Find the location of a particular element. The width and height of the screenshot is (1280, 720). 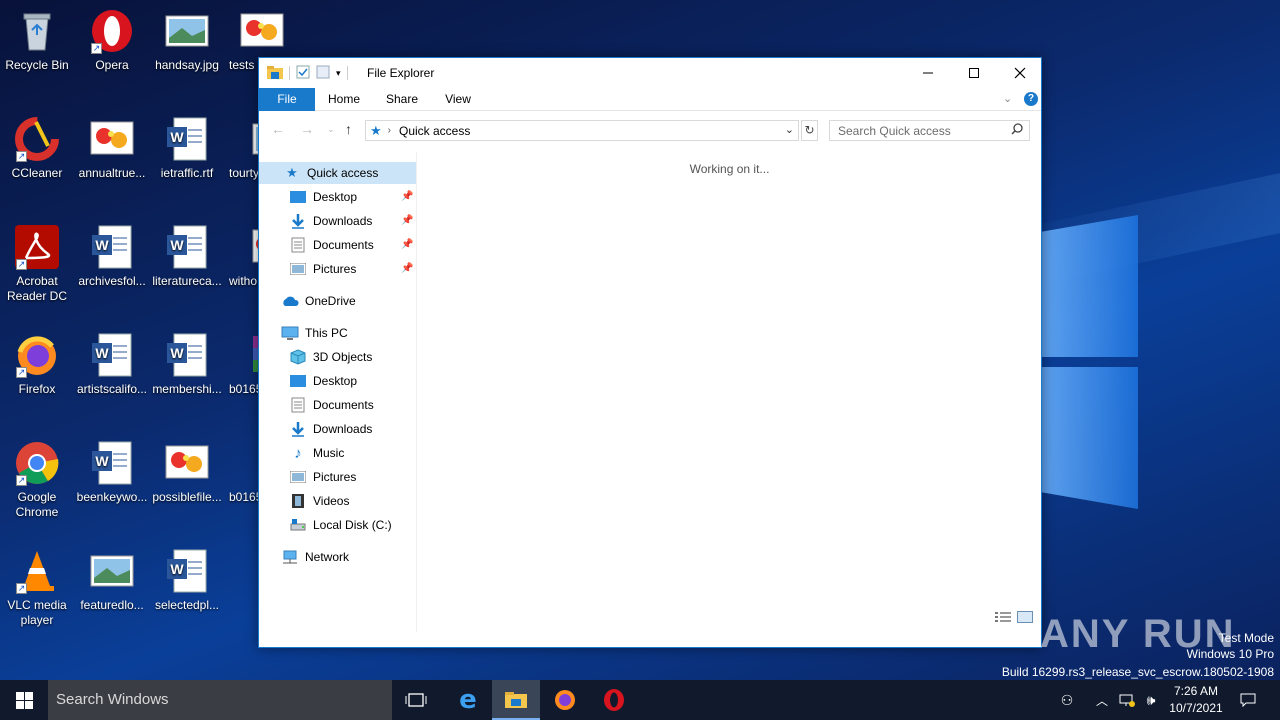

nav-item-qa-documents: Documents is located at coordinates (331, 245).